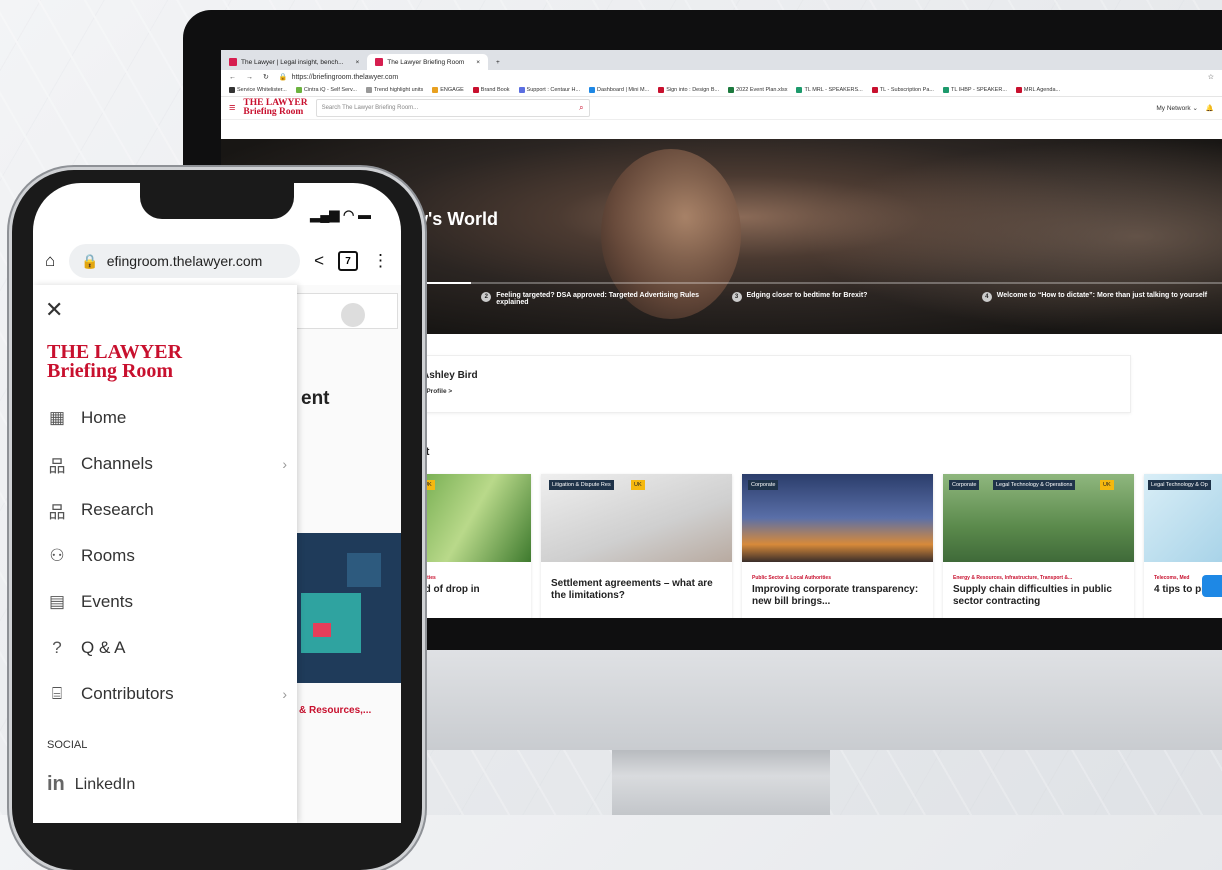  I want to click on menu-item-rooms: ⚇ Rooms, so click(167, 556).